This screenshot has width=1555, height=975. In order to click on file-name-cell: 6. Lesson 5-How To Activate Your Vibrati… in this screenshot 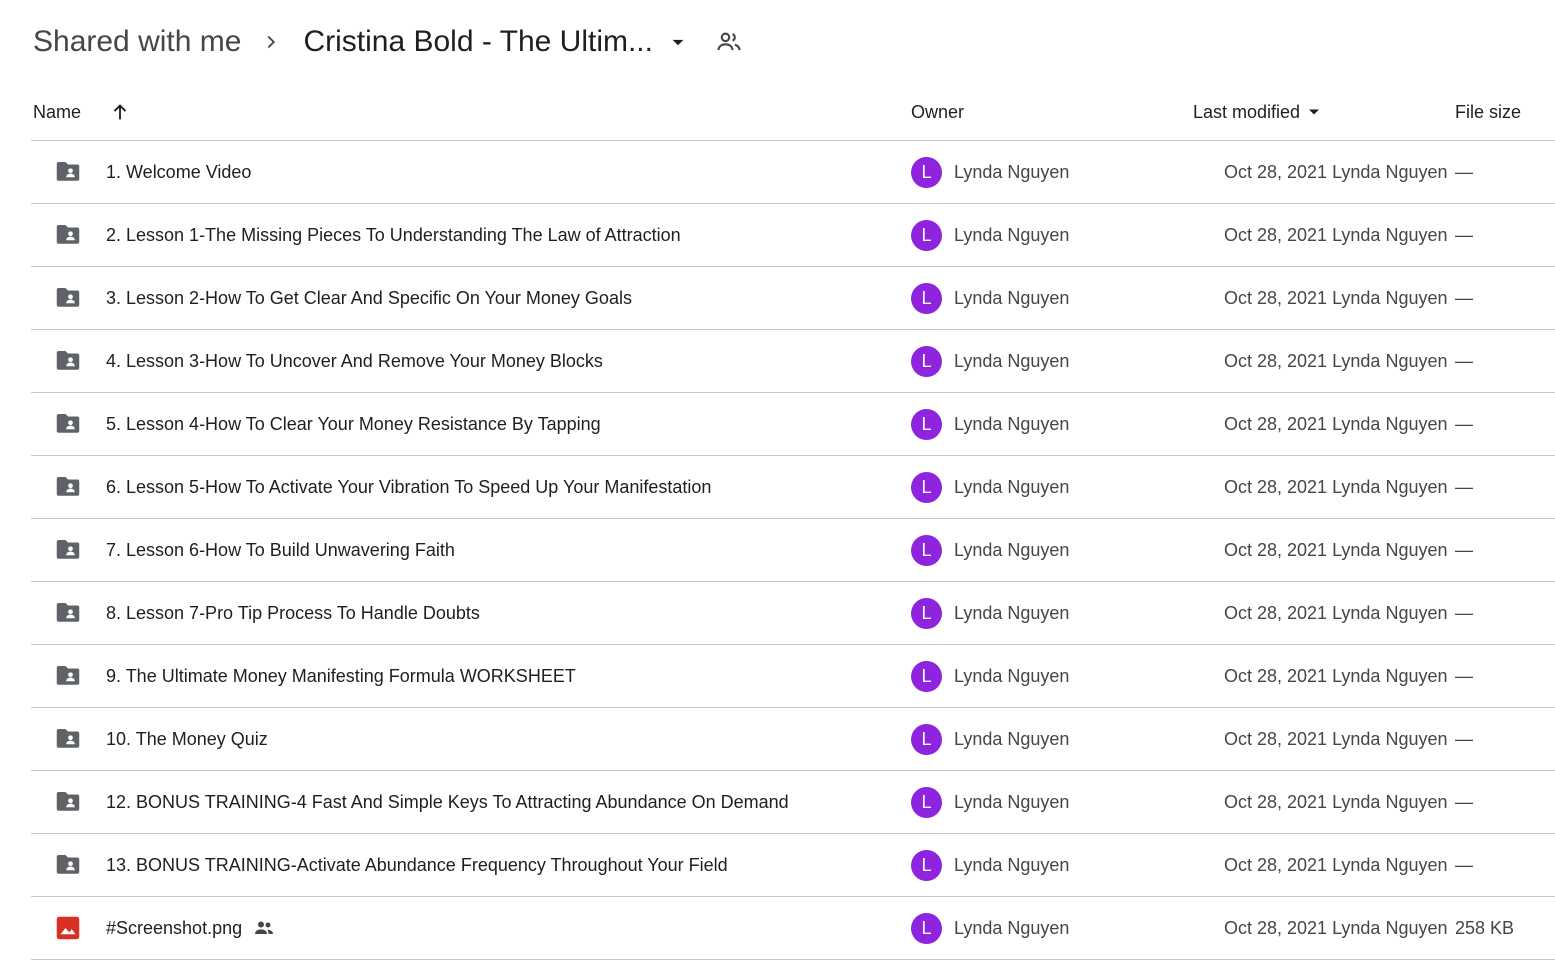, I will do `click(471, 487)`.